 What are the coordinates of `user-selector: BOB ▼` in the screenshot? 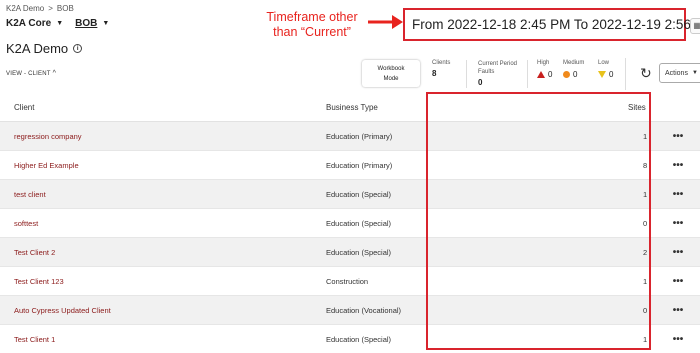 It's located at (92, 23).